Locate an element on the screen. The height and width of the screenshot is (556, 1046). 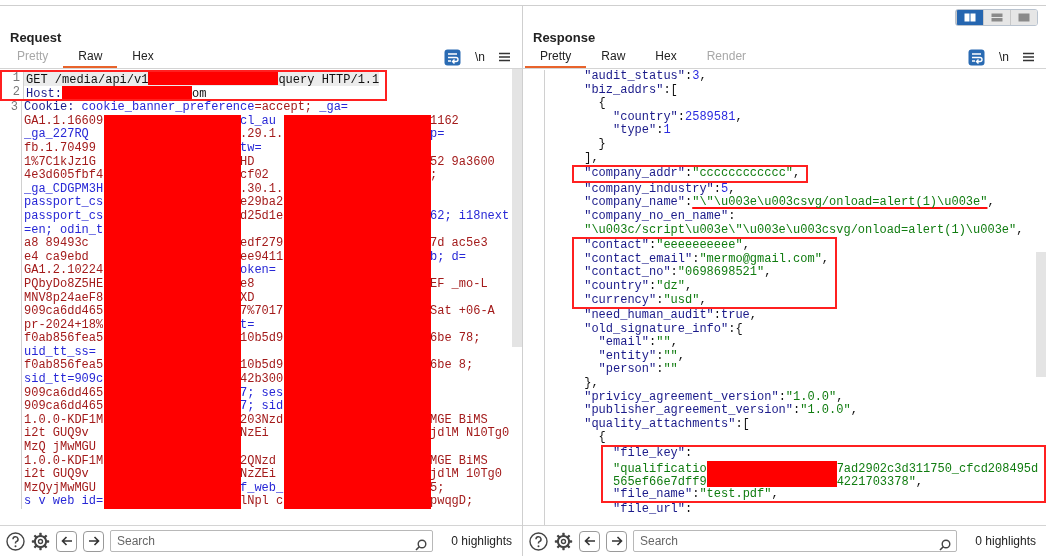
panel-title: Request is located at coordinates (36, 37).